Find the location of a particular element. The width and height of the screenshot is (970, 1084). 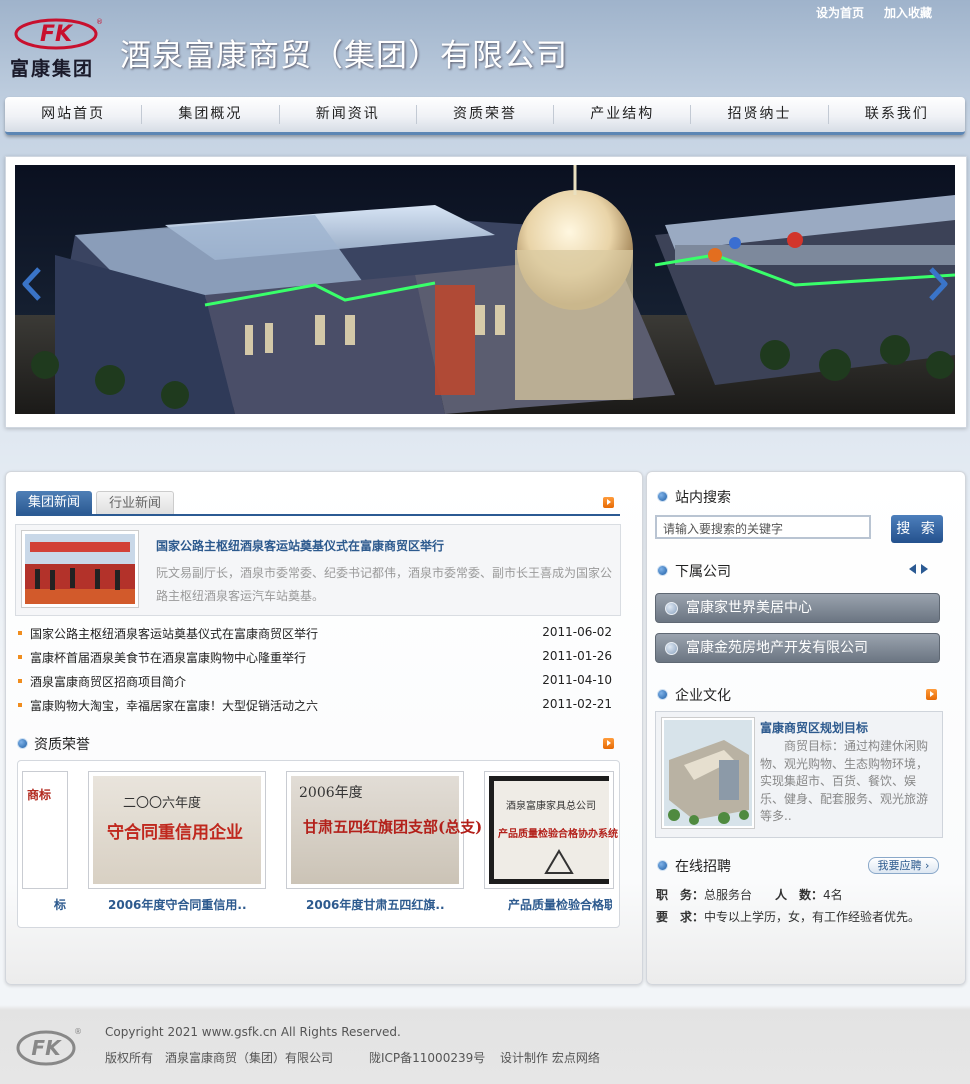

list-item: 国家公路主枢纽酒泉客运站奠基仪式在富康商贸区举行 2011-06-02 is located at coordinates (315, 634).